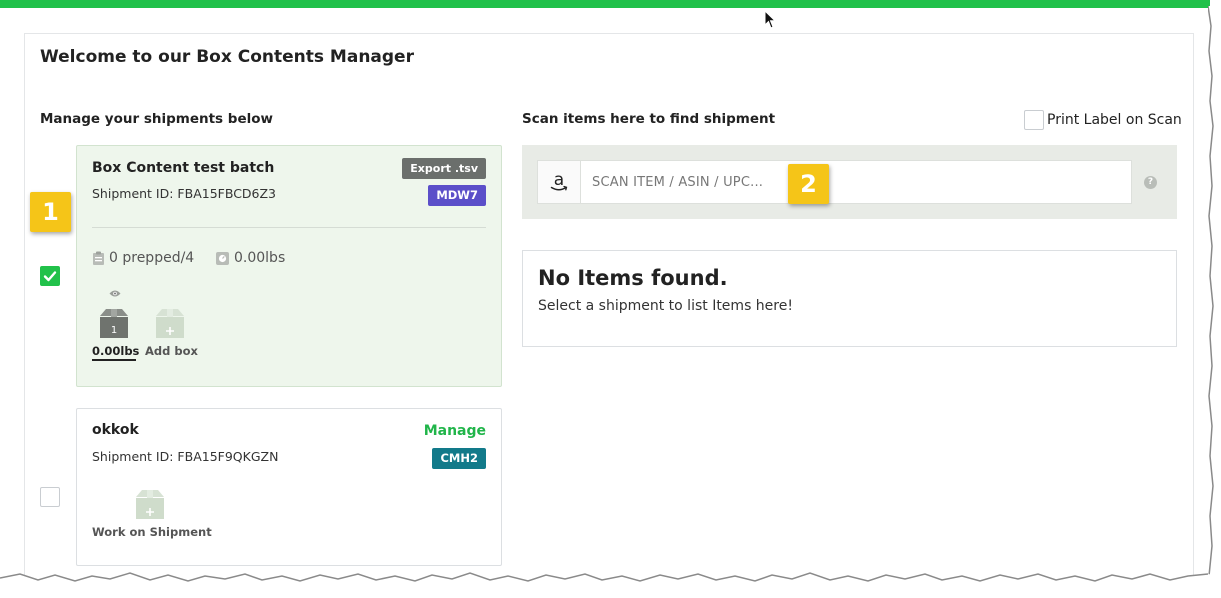  Describe the element at coordinates (610, 585) in the screenshot. I see `torn-edge-bottom` at that location.